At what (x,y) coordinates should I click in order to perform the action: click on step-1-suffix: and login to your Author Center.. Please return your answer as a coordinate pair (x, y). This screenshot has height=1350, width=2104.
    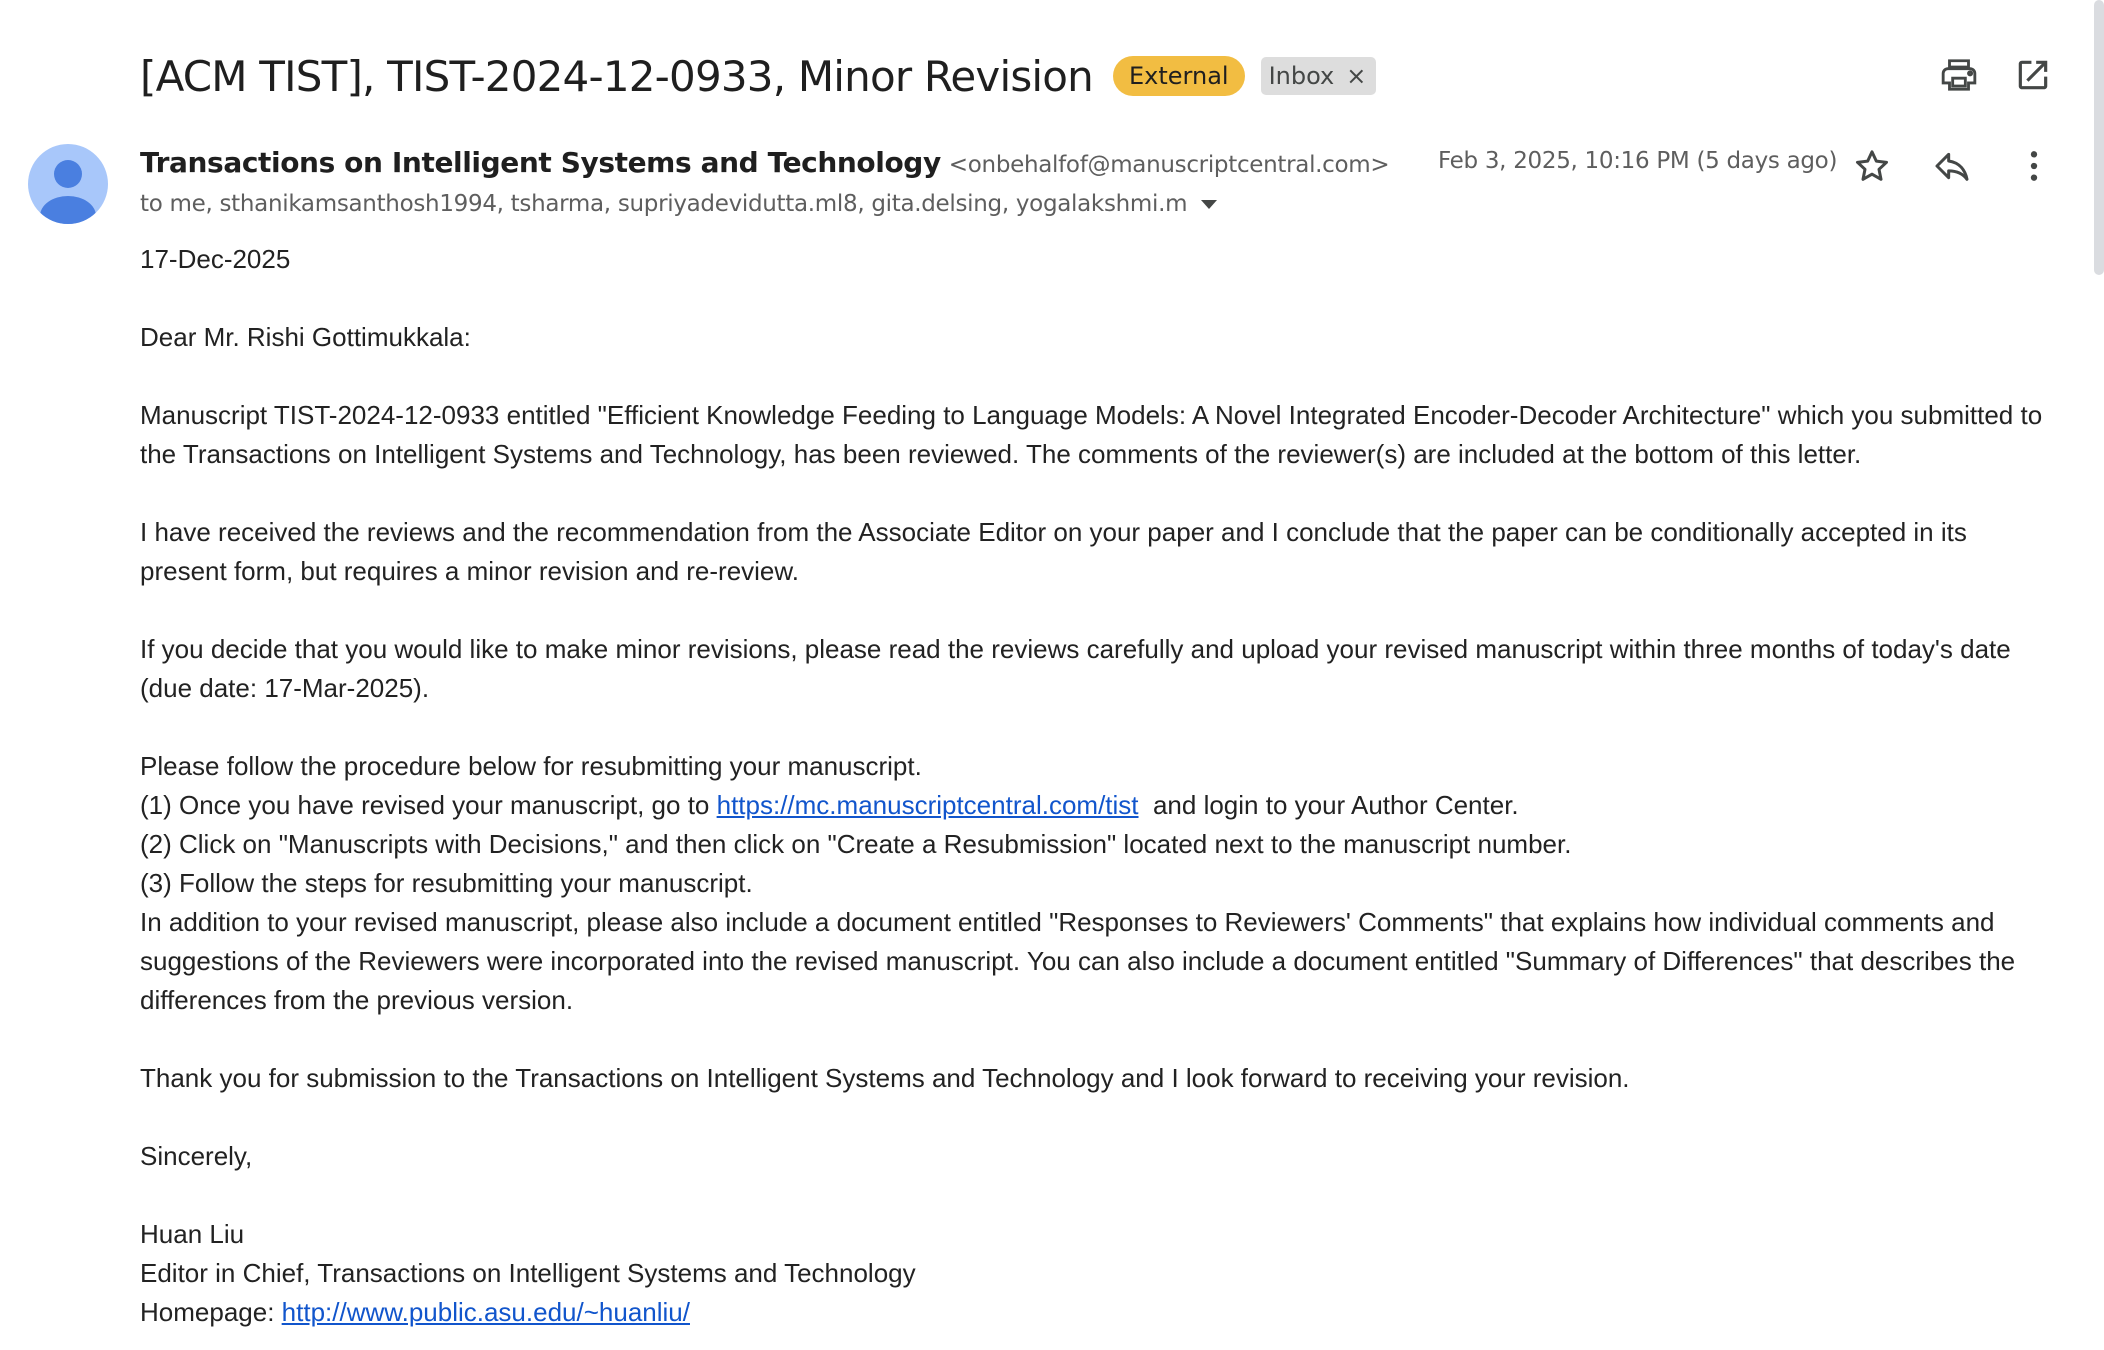
    Looking at the image, I should click on (1328, 805).